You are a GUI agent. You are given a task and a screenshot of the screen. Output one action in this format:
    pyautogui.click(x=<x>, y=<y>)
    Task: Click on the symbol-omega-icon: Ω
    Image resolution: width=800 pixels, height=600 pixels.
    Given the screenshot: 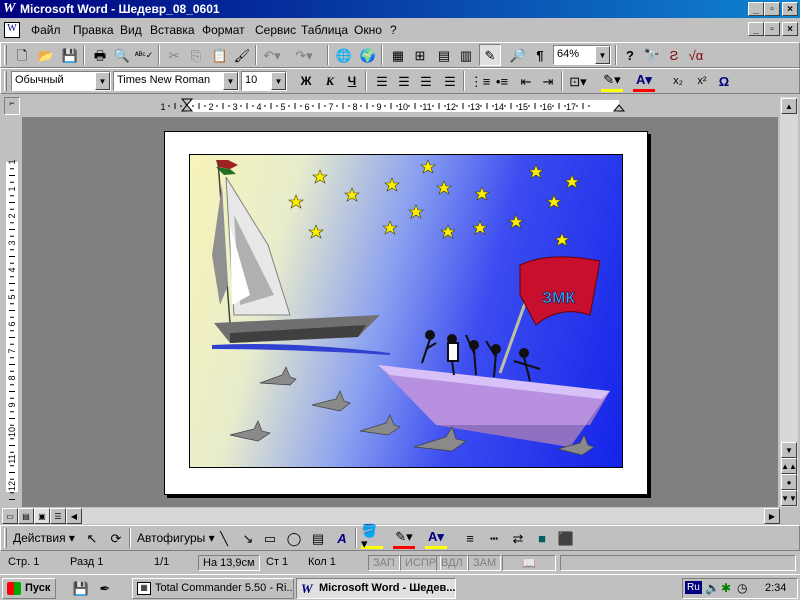 What is the action you would take?
    pyautogui.click(x=724, y=81)
    